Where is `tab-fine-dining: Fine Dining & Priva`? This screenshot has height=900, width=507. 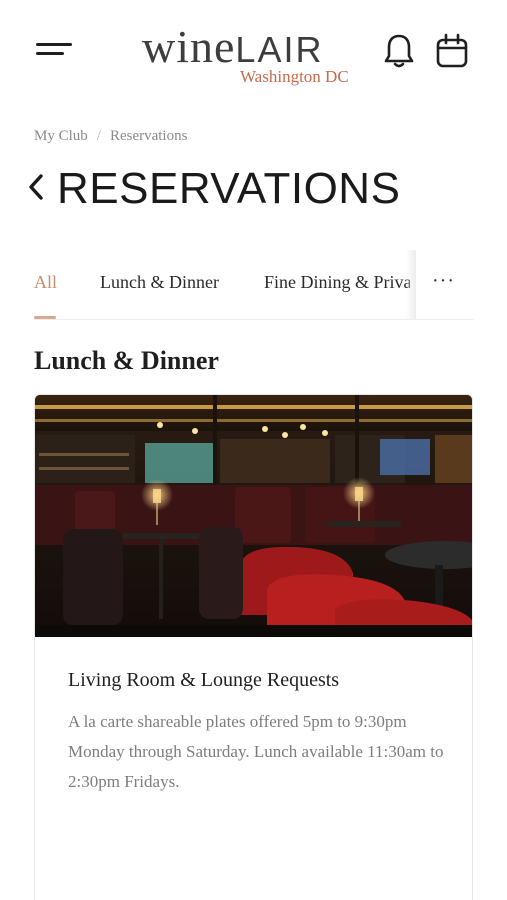 tab-fine-dining: Fine Dining & Priva is located at coordinates (337, 282).